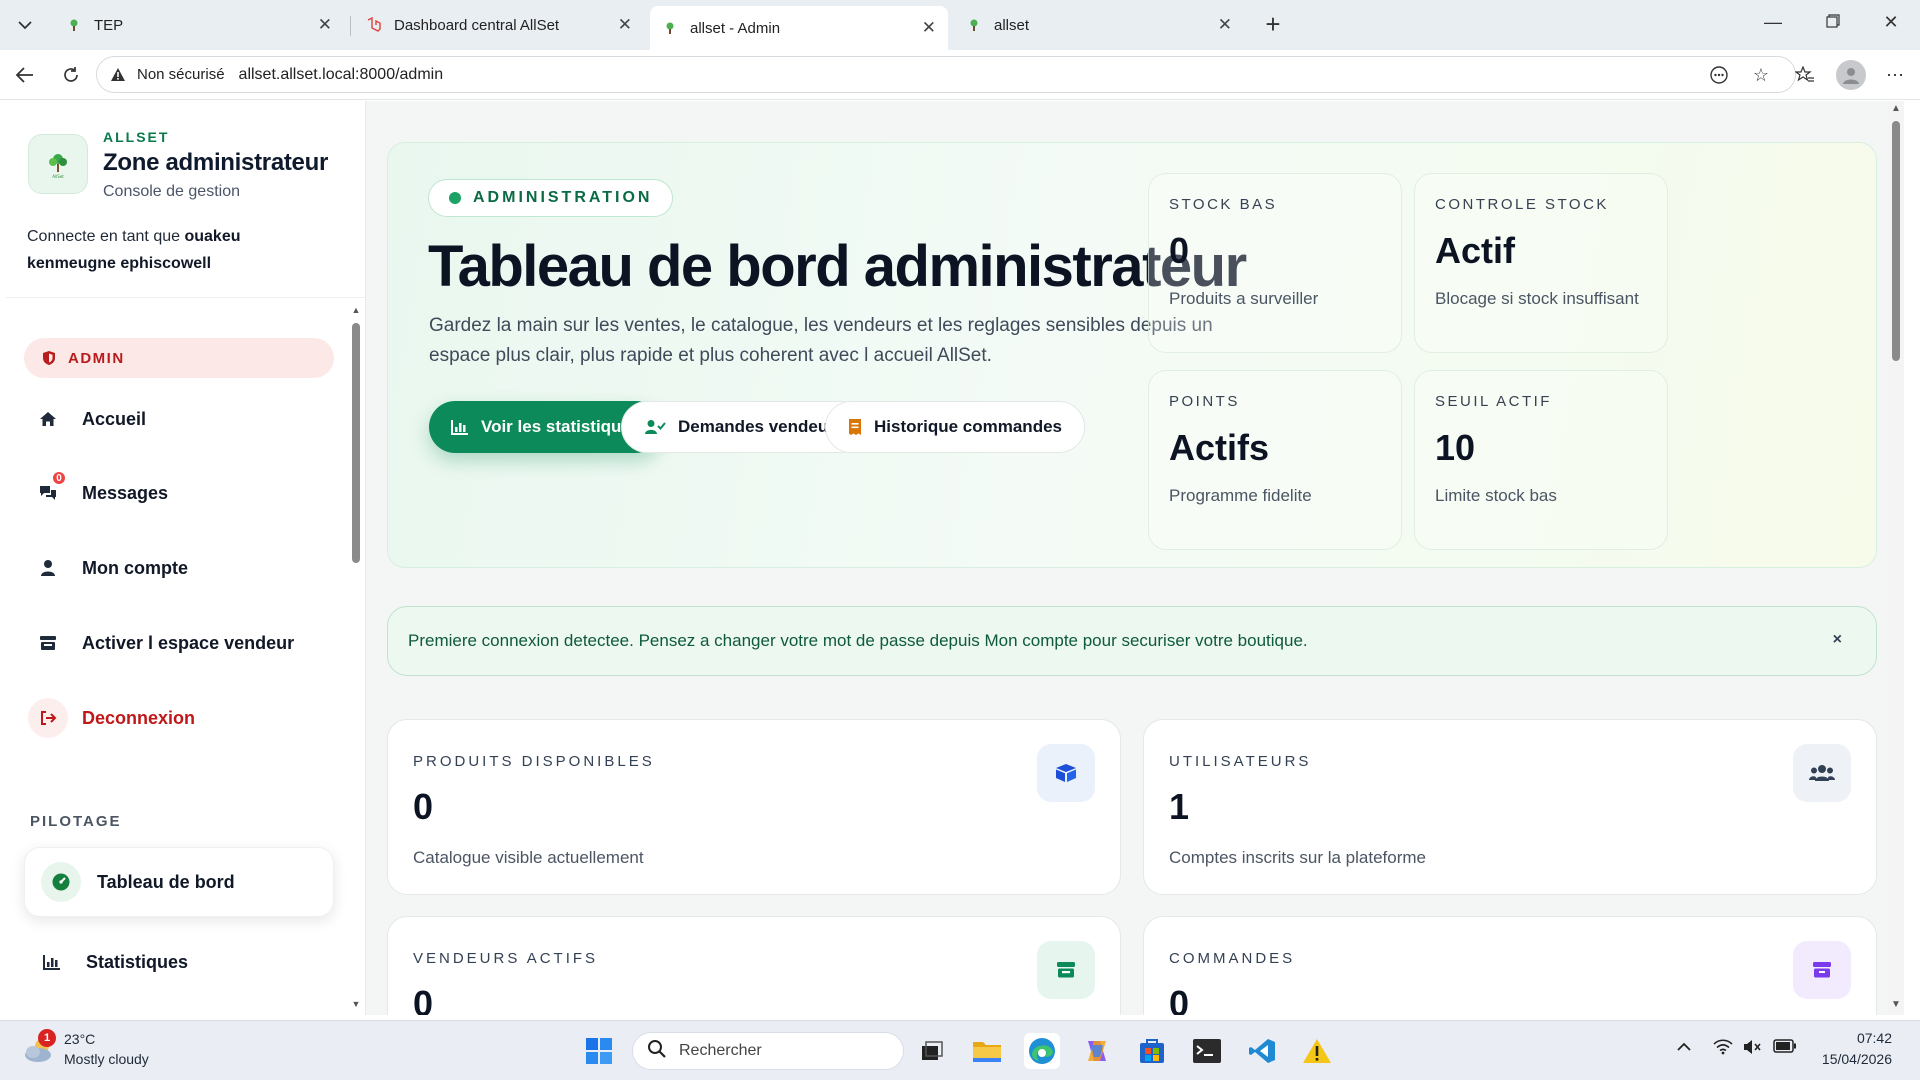 The height and width of the screenshot is (1080, 1920). I want to click on terminal-icon, so click(1207, 1051).